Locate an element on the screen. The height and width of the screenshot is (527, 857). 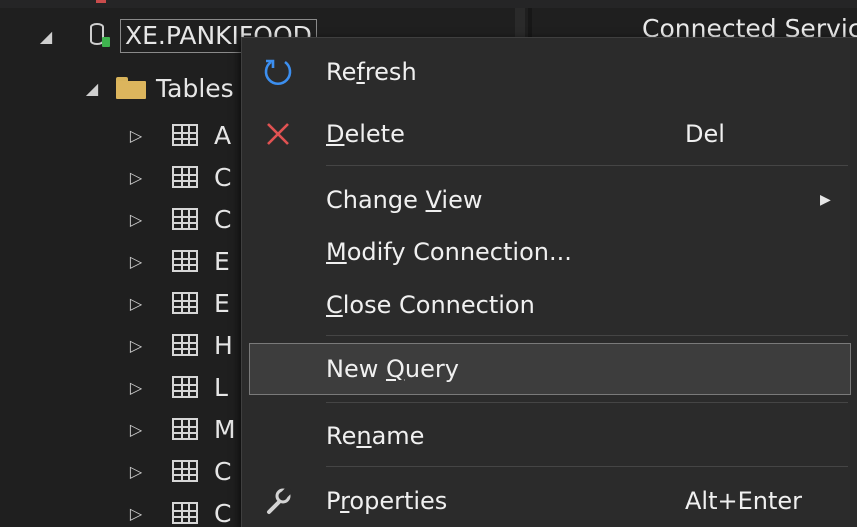
menu-label-properties: Properties is located at coordinates (387, 501).